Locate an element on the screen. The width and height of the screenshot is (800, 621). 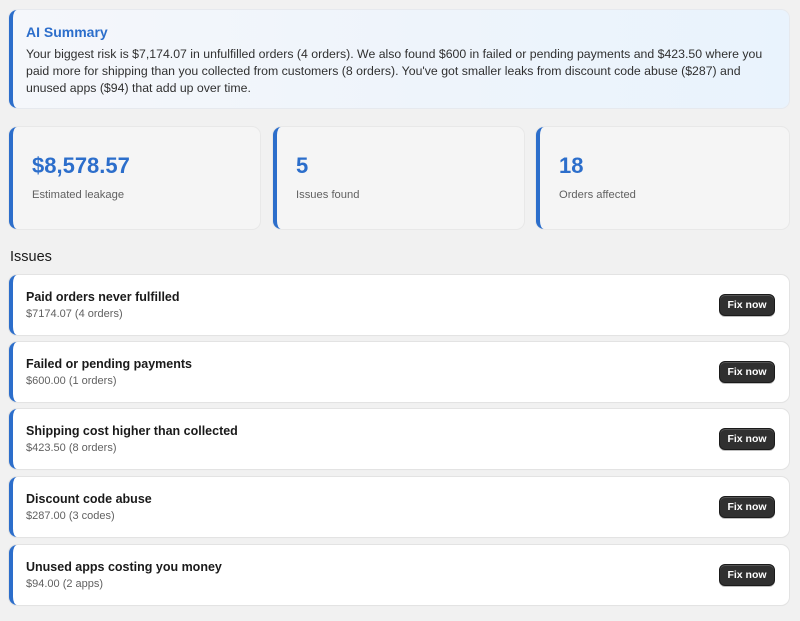
issue-detail: $287.00 (3 codes) is located at coordinates (70, 516).